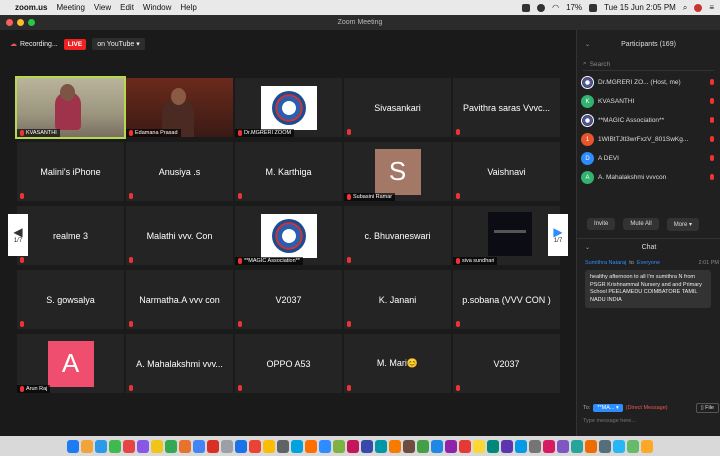 The image size is (720, 456). What do you see at coordinates (70, 7) in the screenshot?
I see `menu-meeting: Meeting` at bounding box center [70, 7].